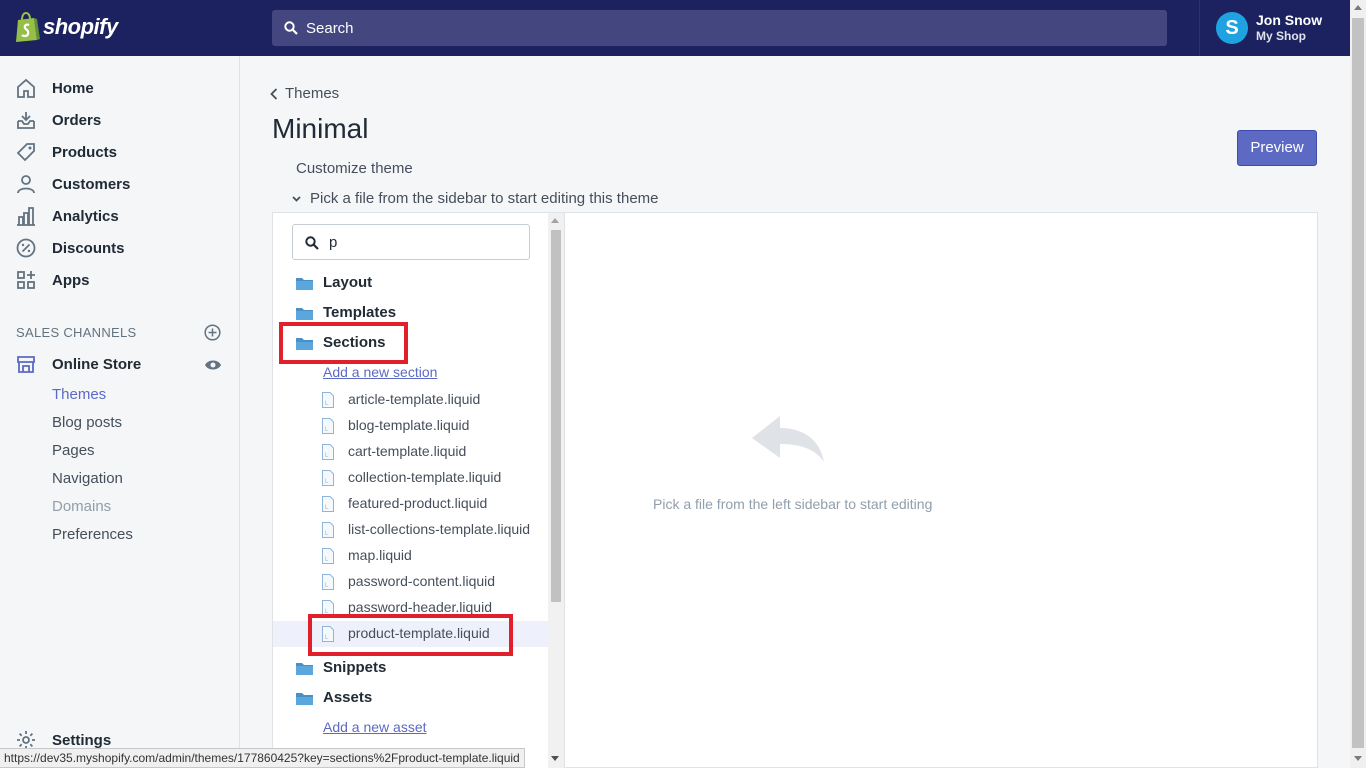  What do you see at coordinates (85, 216) in the screenshot?
I see `sidebar-item-label: Analytics` at bounding box center [85, 216].